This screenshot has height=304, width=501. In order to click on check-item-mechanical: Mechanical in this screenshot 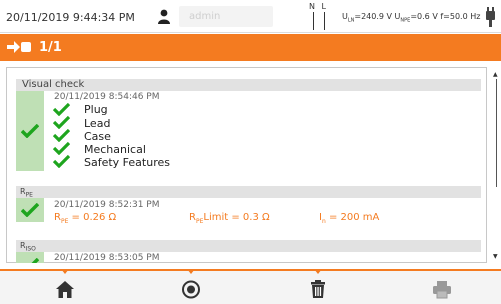, I will do `click(115, 149)`.